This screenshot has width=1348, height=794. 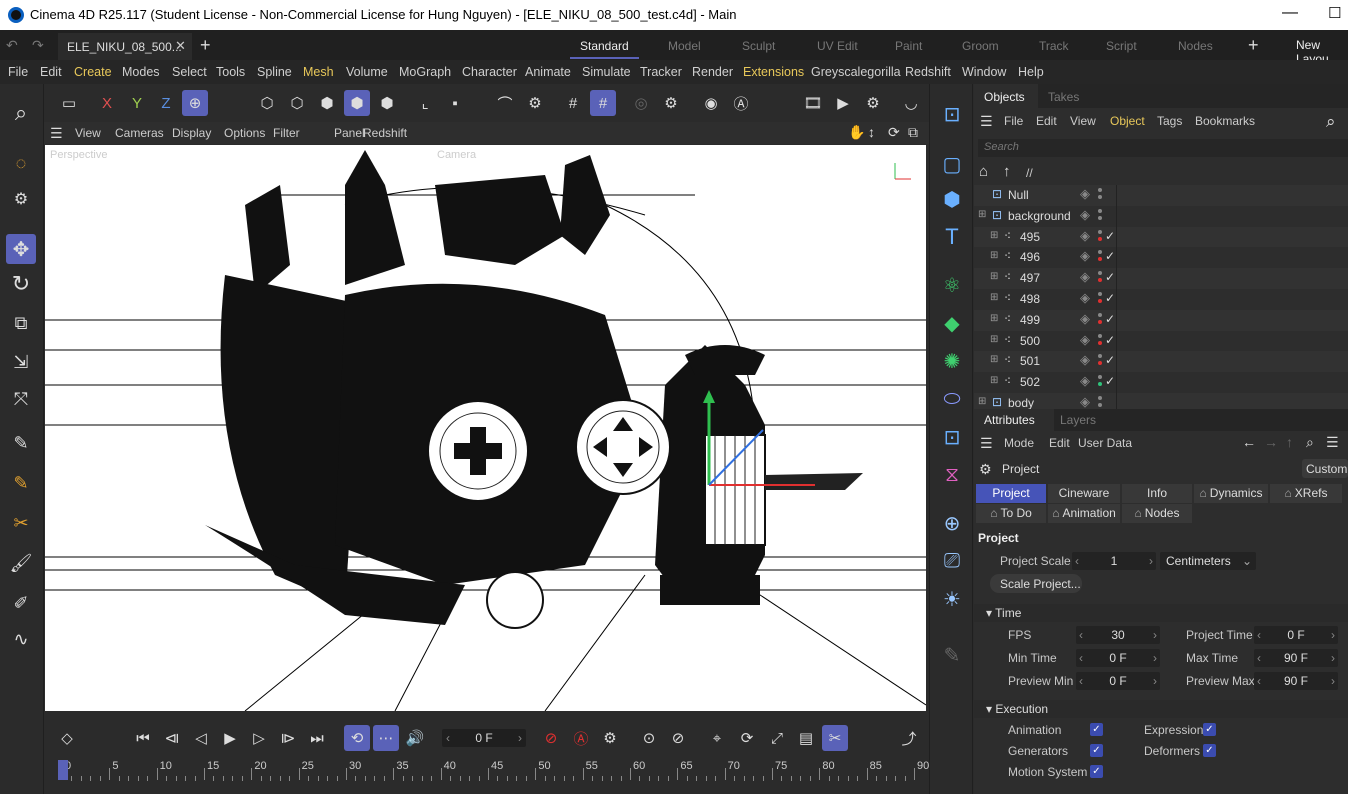 What do you see at coordinates (180, 46) in the screenshot?
I see `close-icon: ✕` at bounding box center [180, 46].